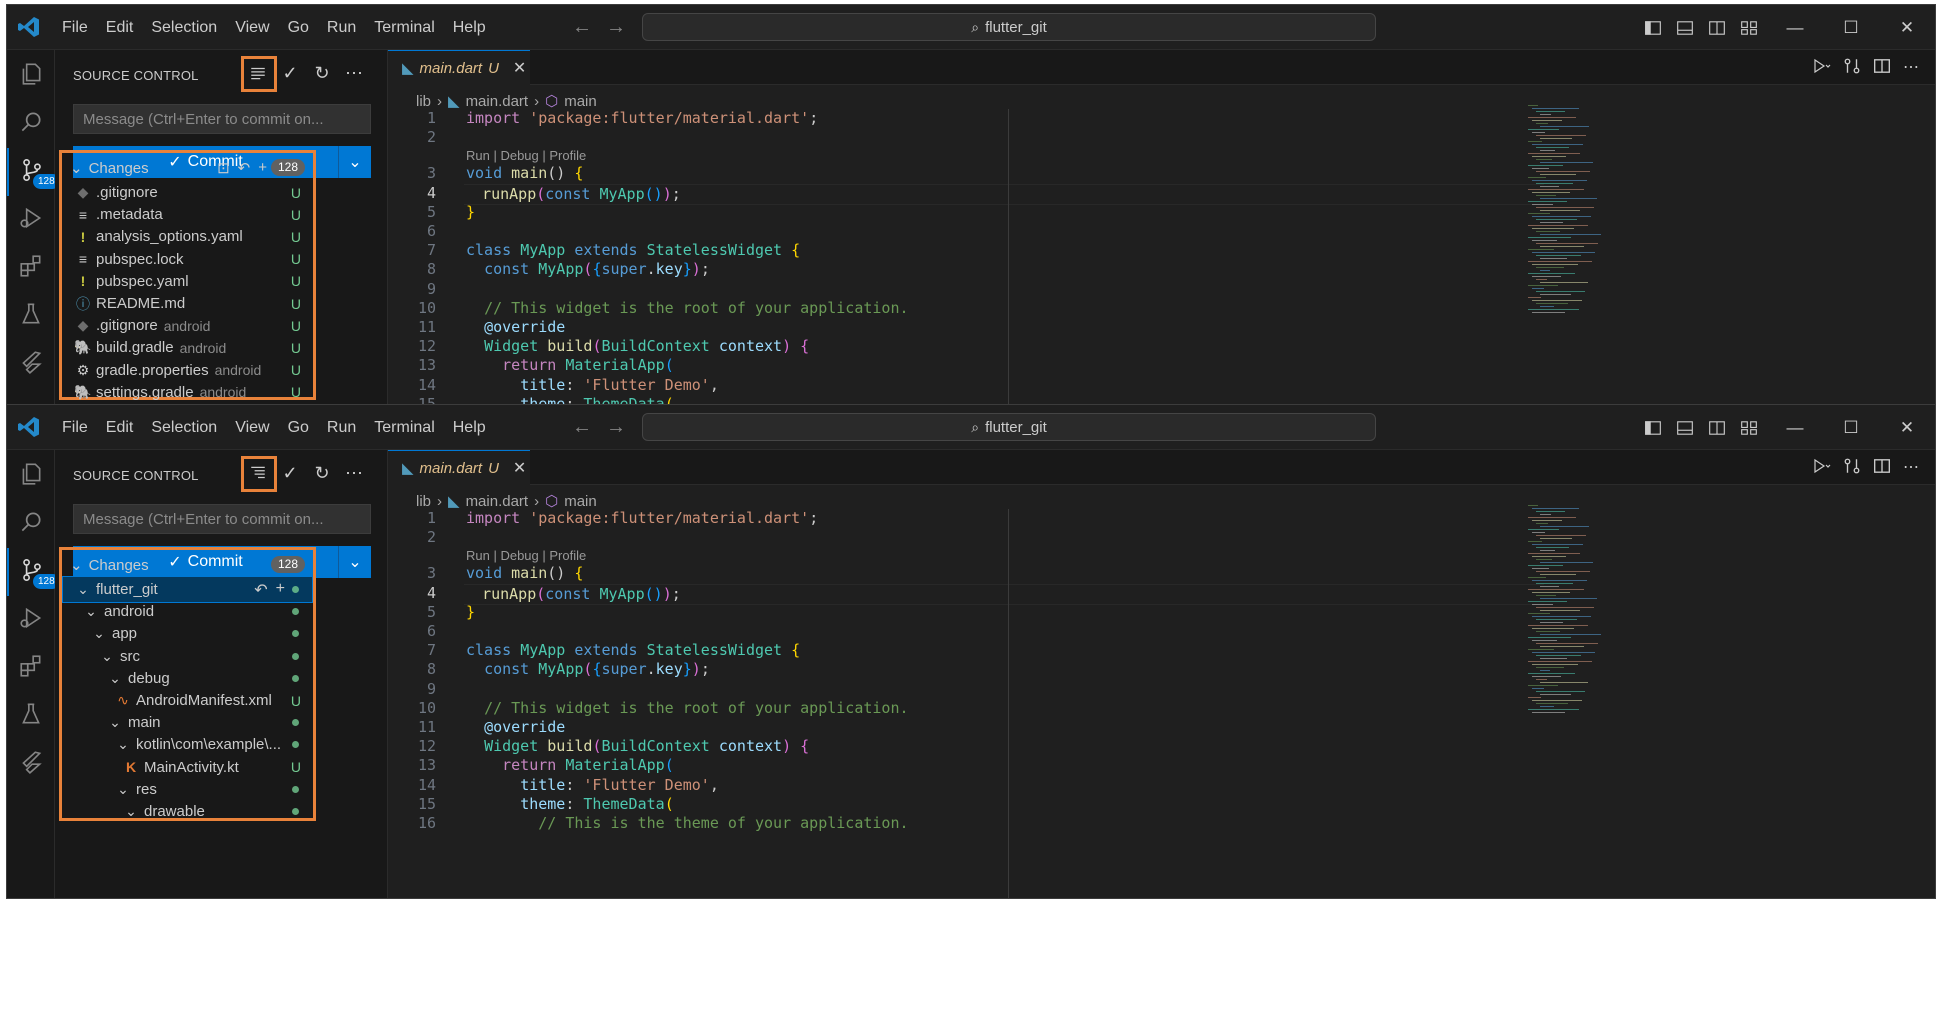 Image resolution: width=1942 pixels, height=1022 pixels. Describe the element at coordinates (1563, 171) in the screenshot. I see `minimap-line` at that location.